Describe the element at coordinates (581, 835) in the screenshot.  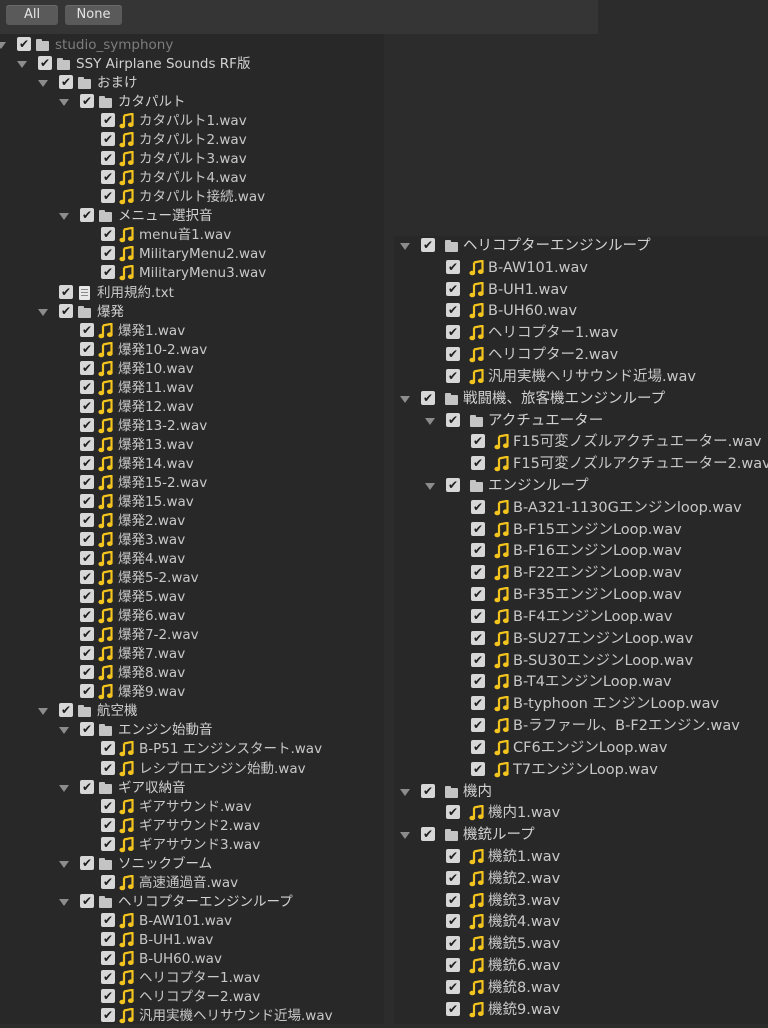
I see `tree-folder-row: ✔ 機銃ループ` at that location.